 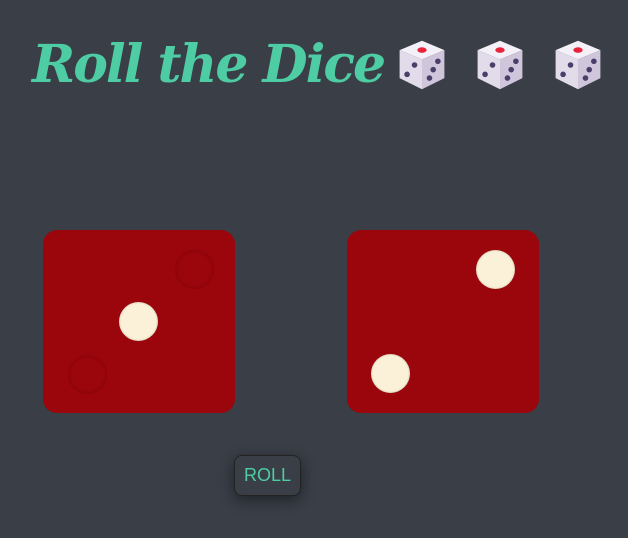 I want to click on title-dice-group, so click(x=500, y=65).